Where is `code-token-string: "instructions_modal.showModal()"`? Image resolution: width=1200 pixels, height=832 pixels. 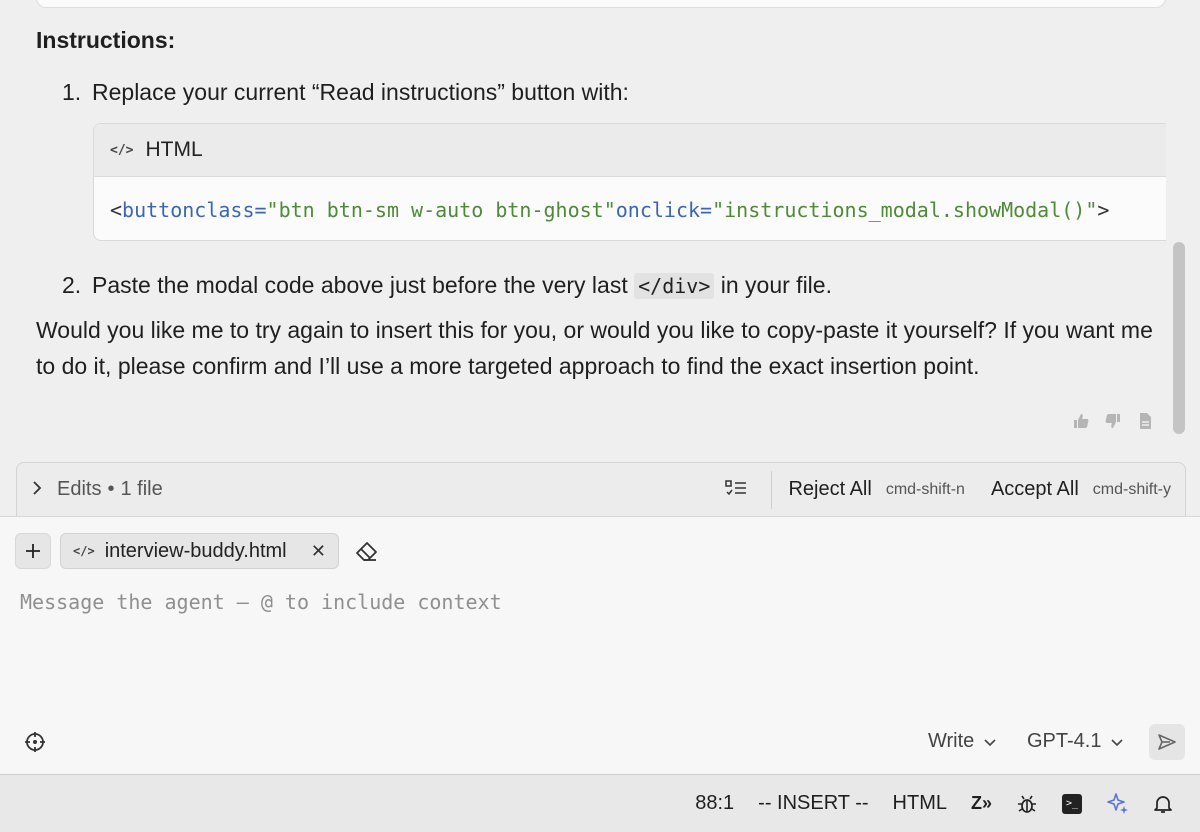
code-token-string: "instructions_modal.showModal()" is located at coordinates (905, 209).